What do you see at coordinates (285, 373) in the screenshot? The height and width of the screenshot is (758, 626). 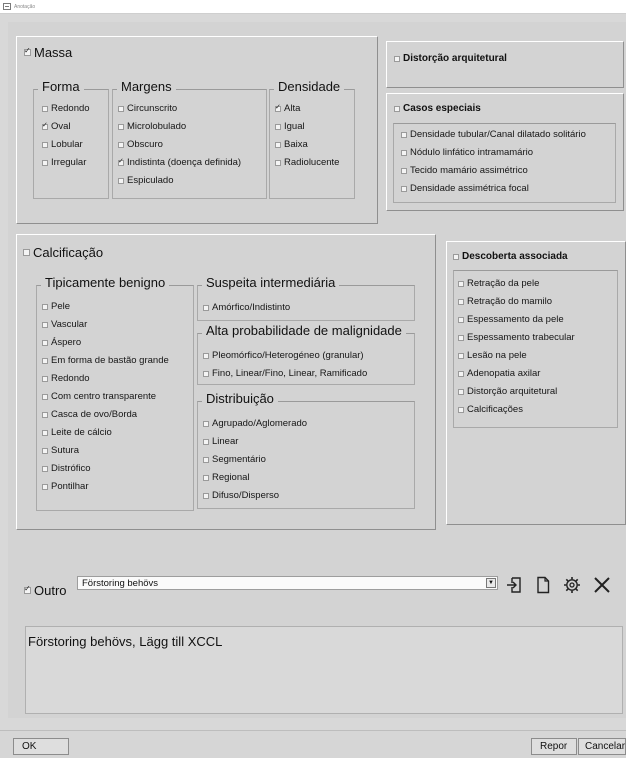 I see `alta-option: Fino, Linear/Fino, Linear, Ramificado` at bounding box center [285, 373].